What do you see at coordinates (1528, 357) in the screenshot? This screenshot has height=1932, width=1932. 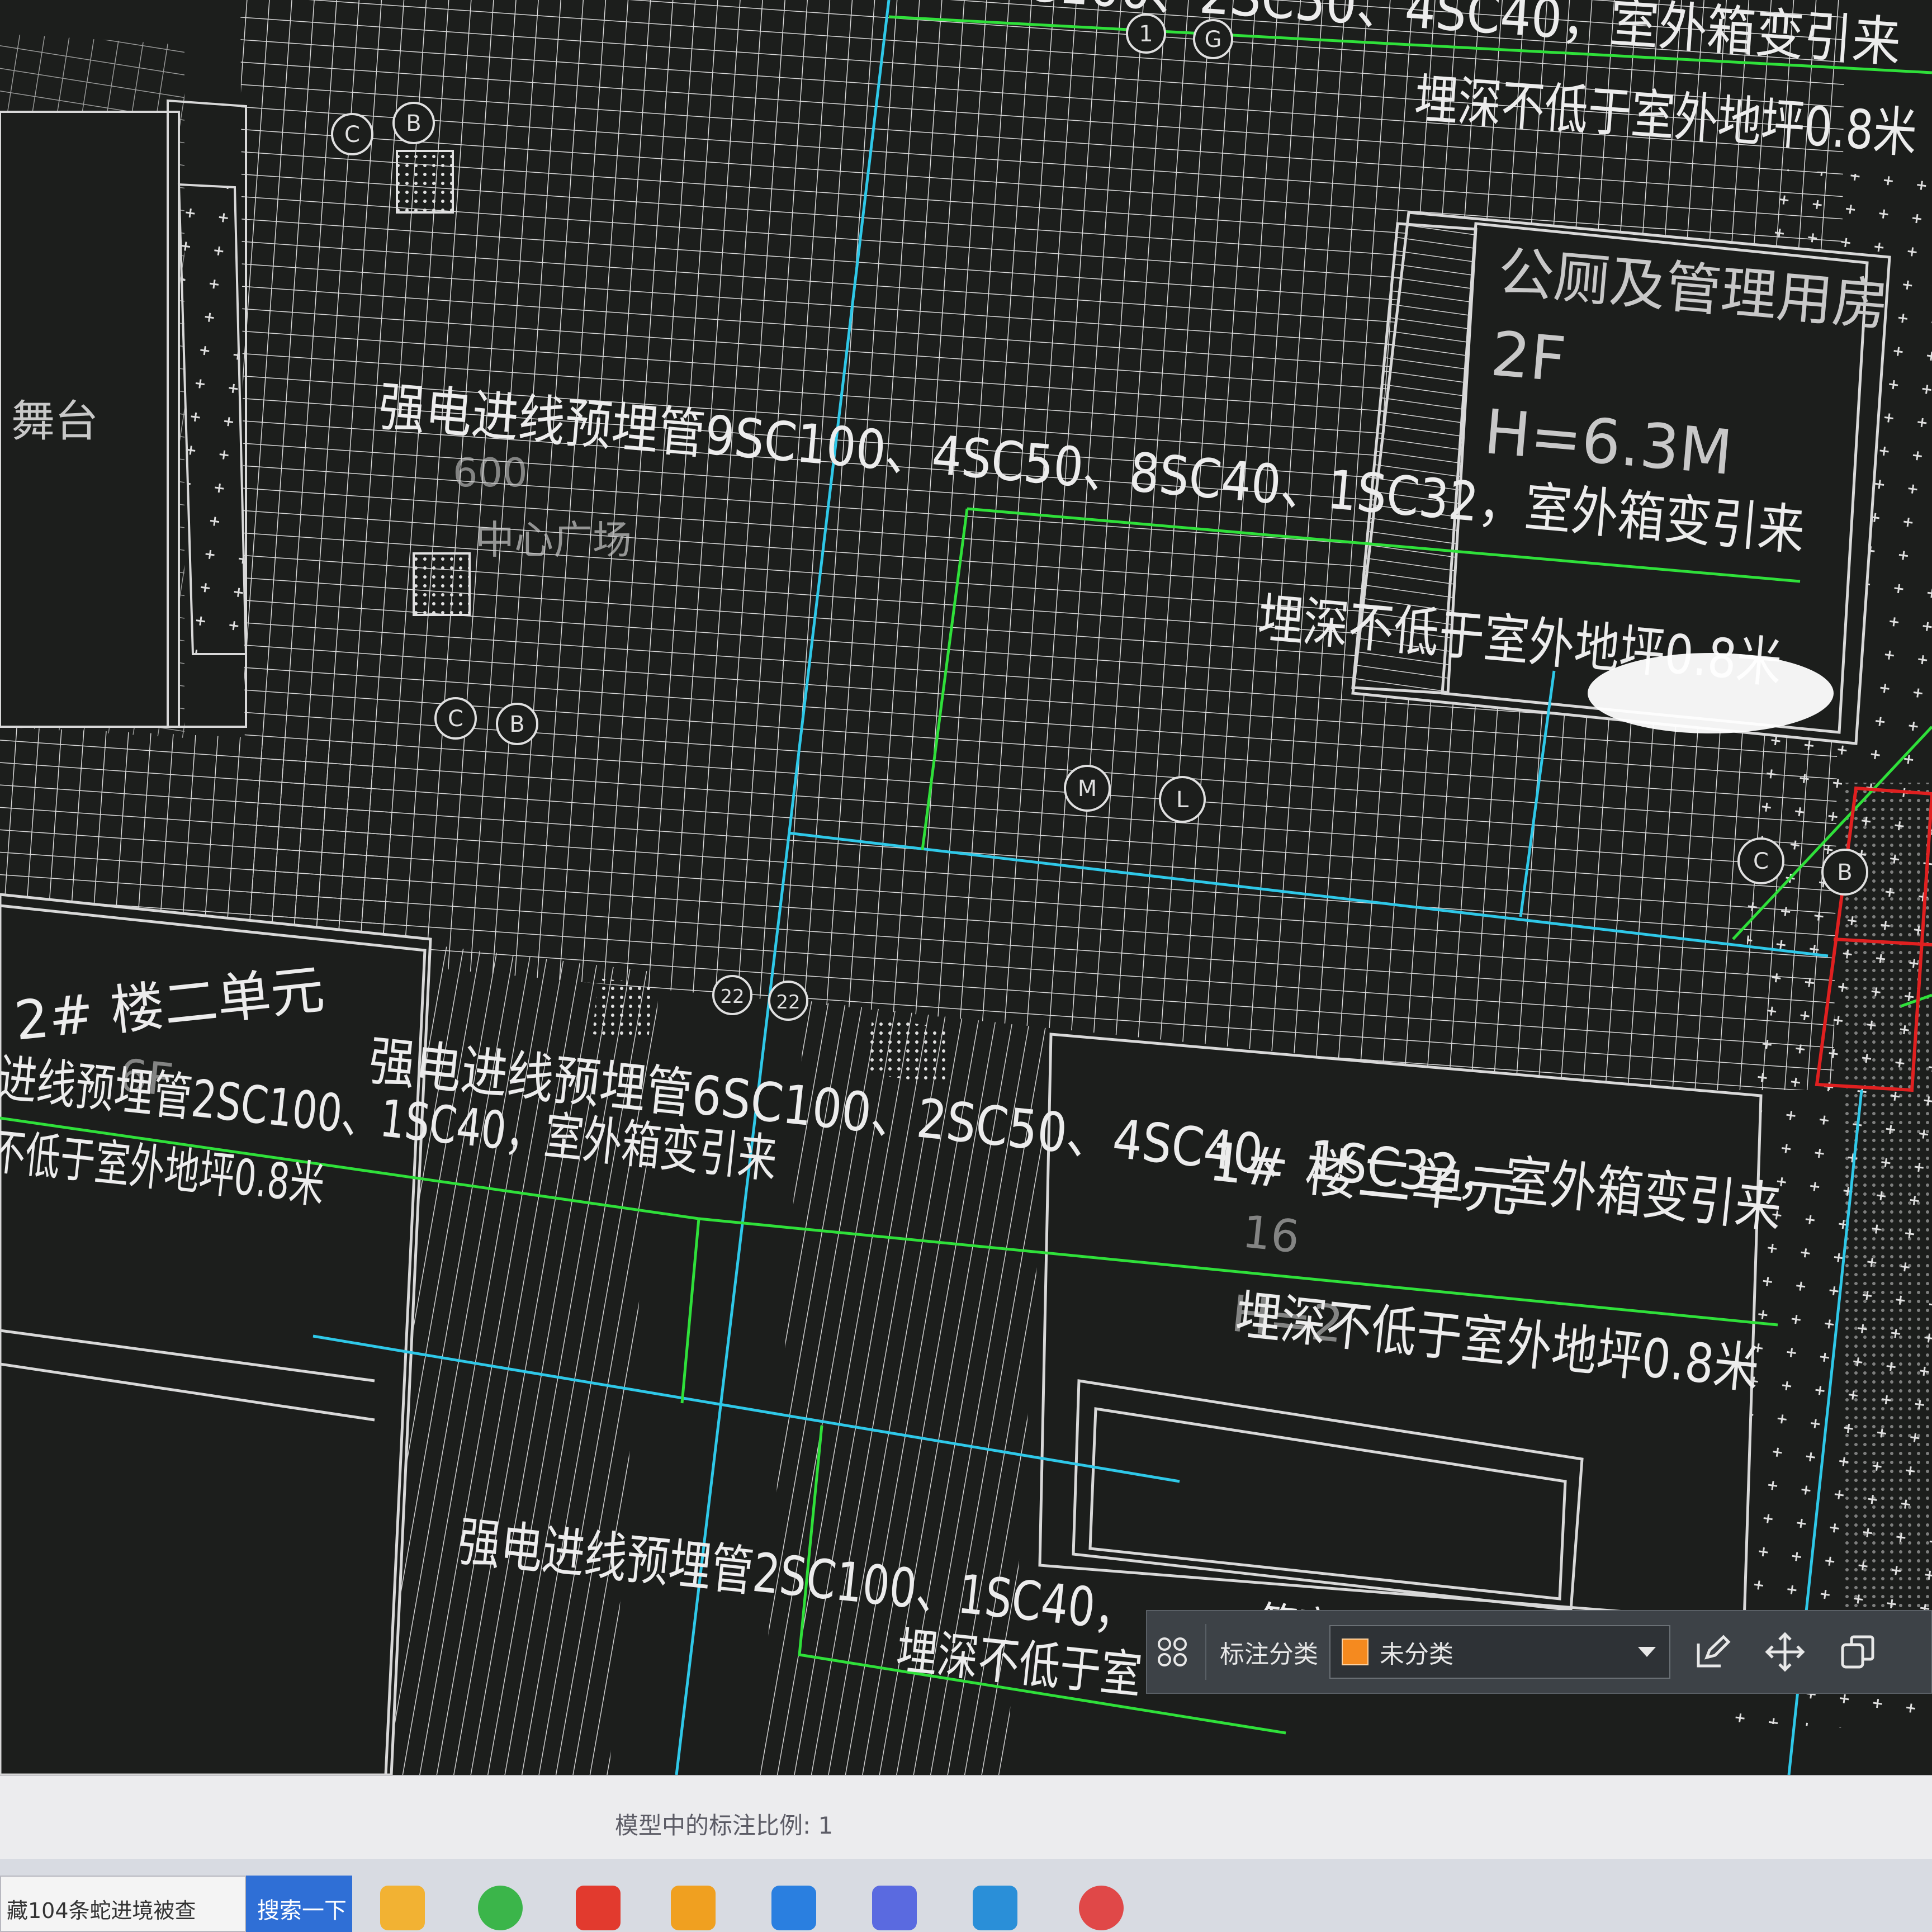 I see `public-wc-floors: 2F` at bounding box center [1528, 357].